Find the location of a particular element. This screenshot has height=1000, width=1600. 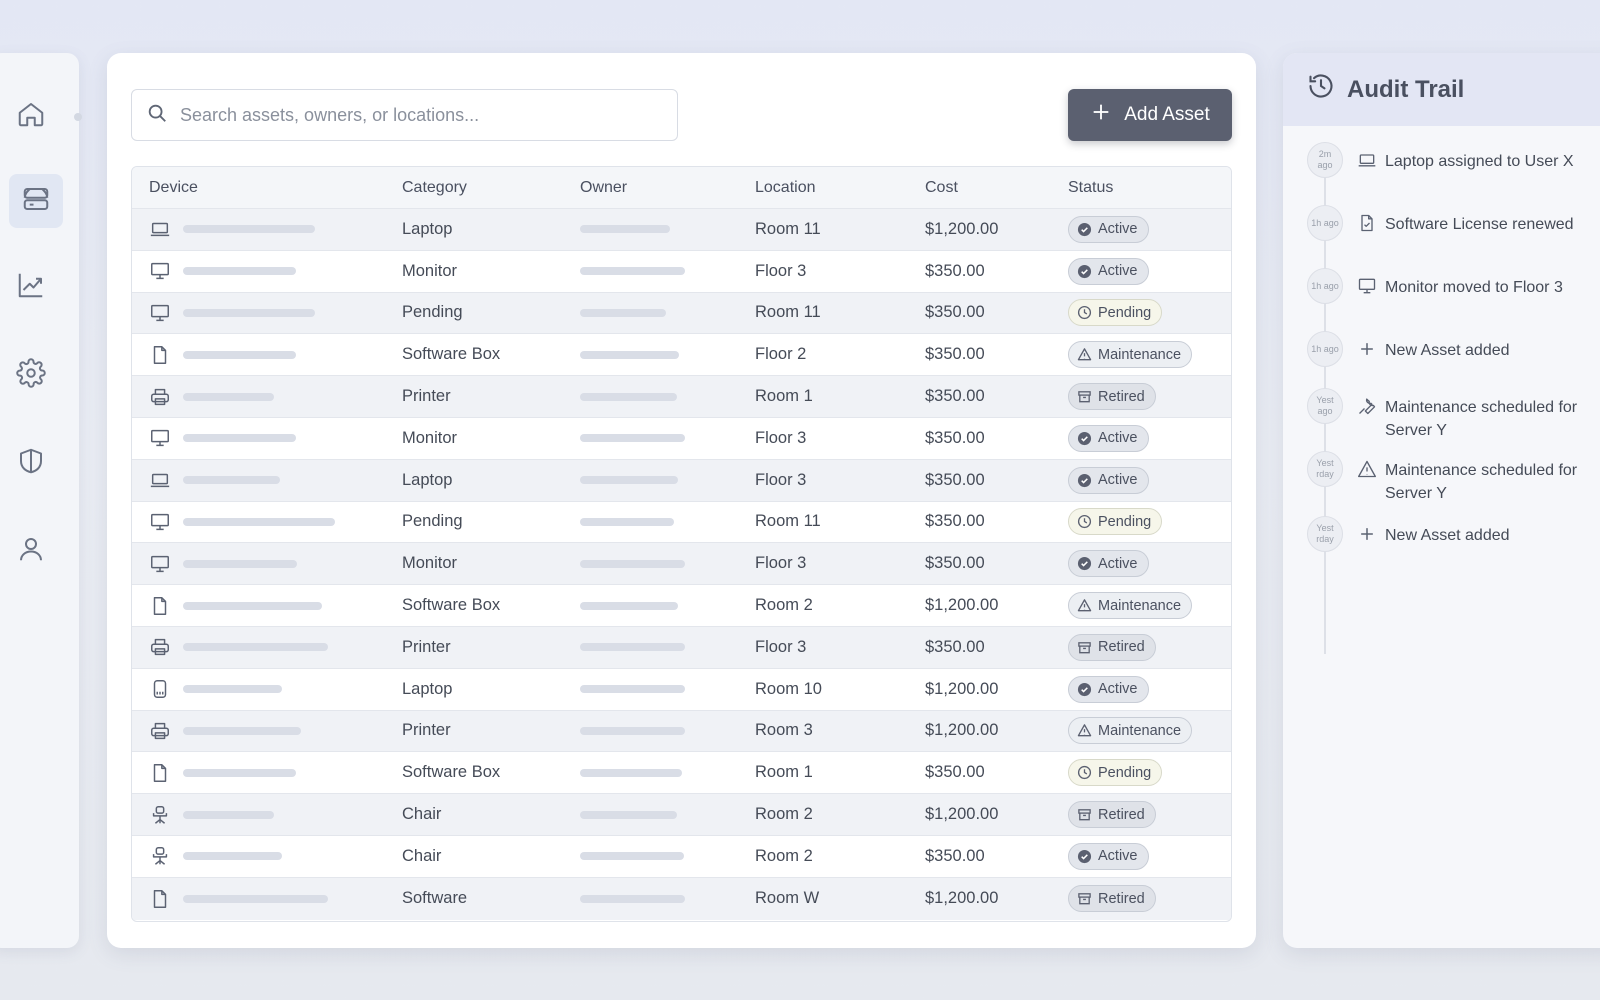

table-row: Printer Room 3 $1,200.00 Maintenance is located at coordinates (681, 731).